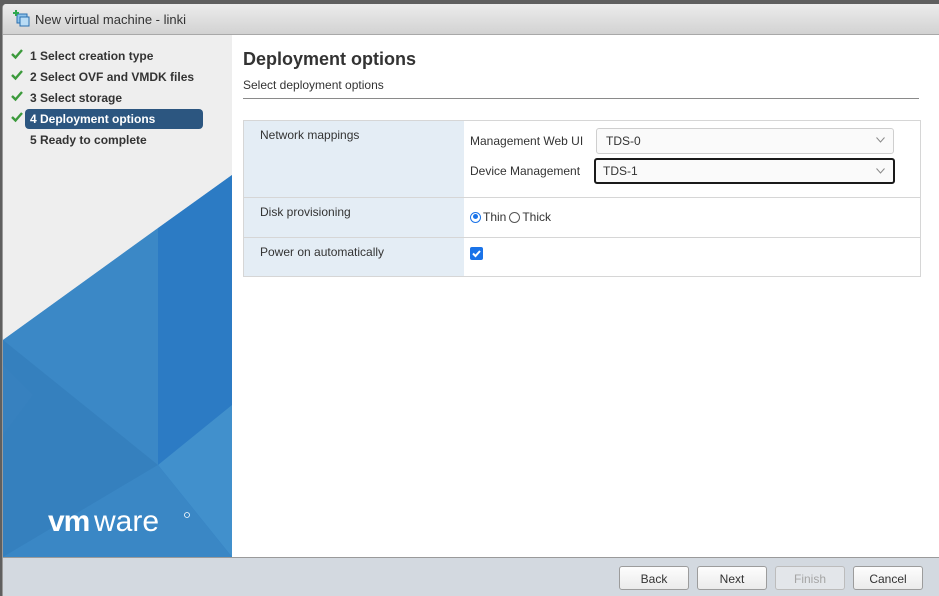 The width and height of the screenshot is (939, 596). I want to click on mapping-name: Device Management, so click(525, 171).